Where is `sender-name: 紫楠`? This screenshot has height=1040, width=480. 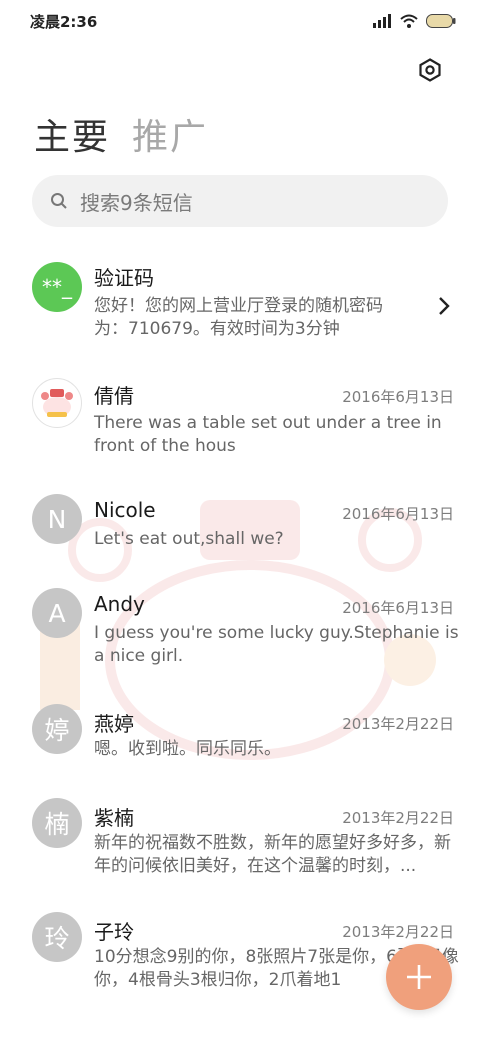
sender-name: 紫楠 is located at coordinates (114, 818).